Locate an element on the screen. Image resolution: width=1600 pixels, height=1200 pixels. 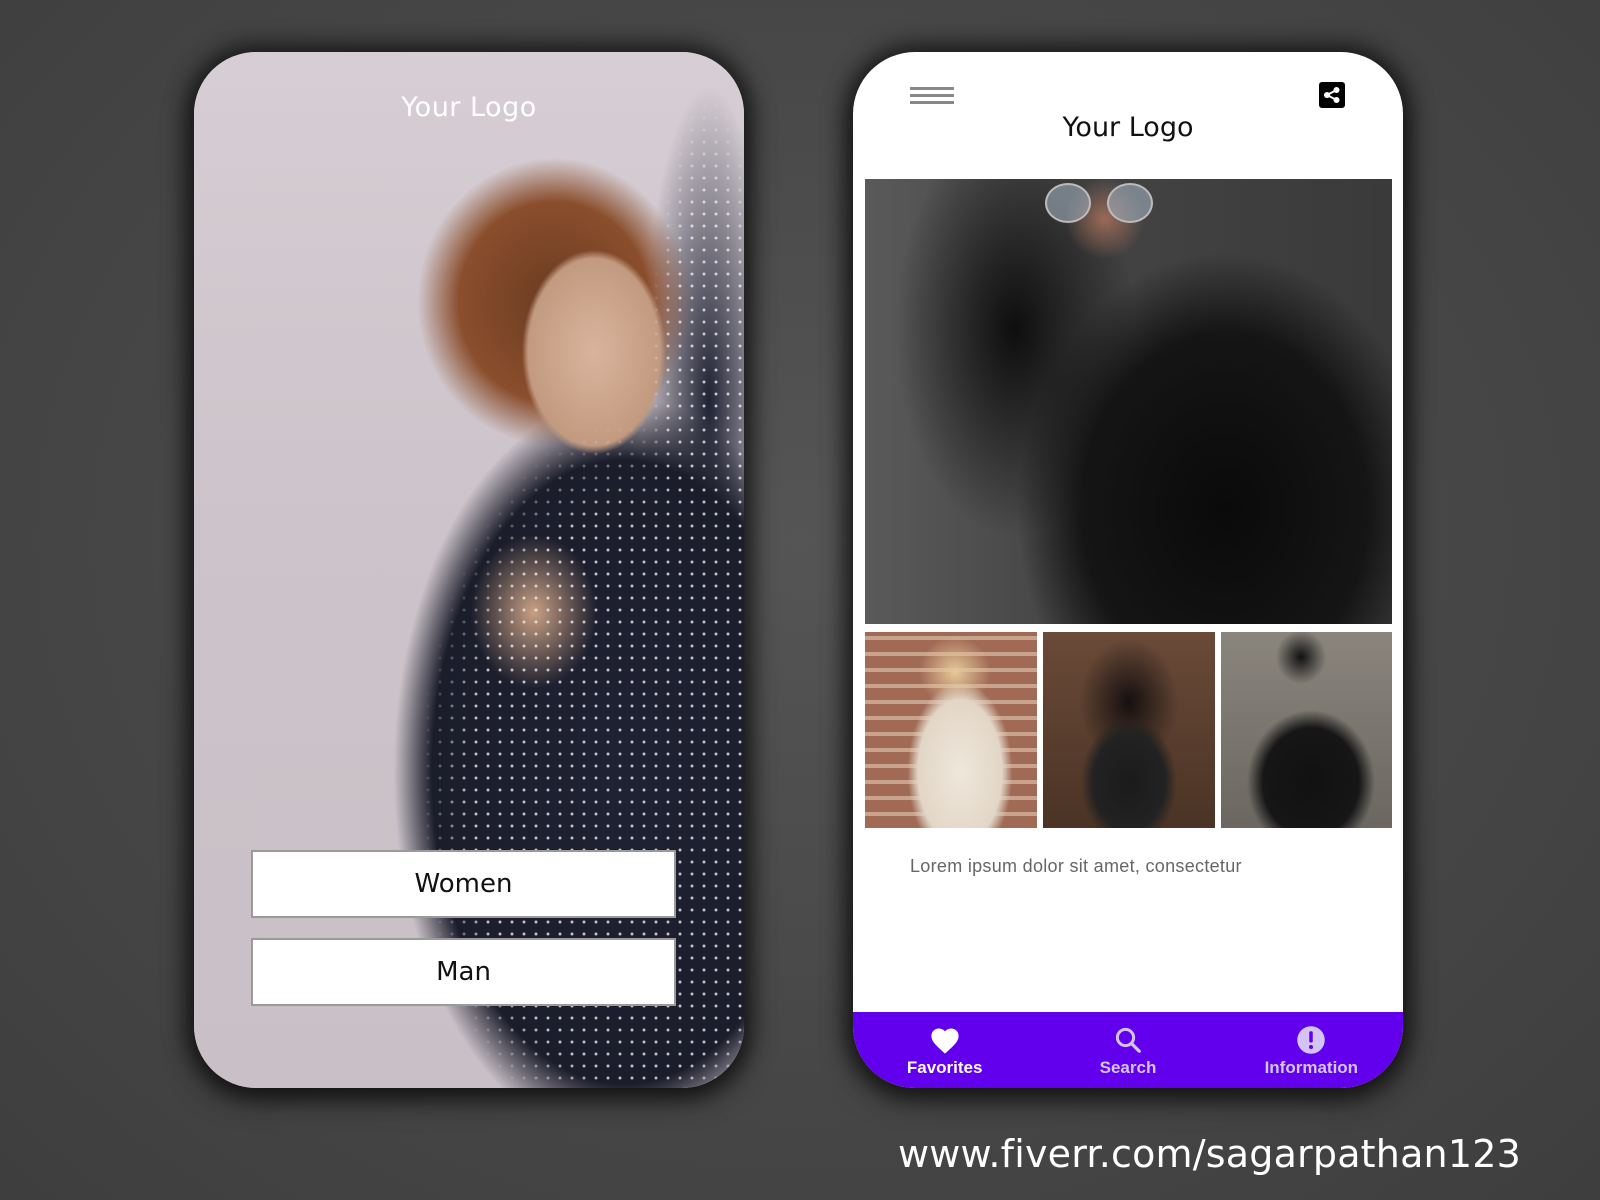
nav-label: Information is located at coordinates (1311, 1067).